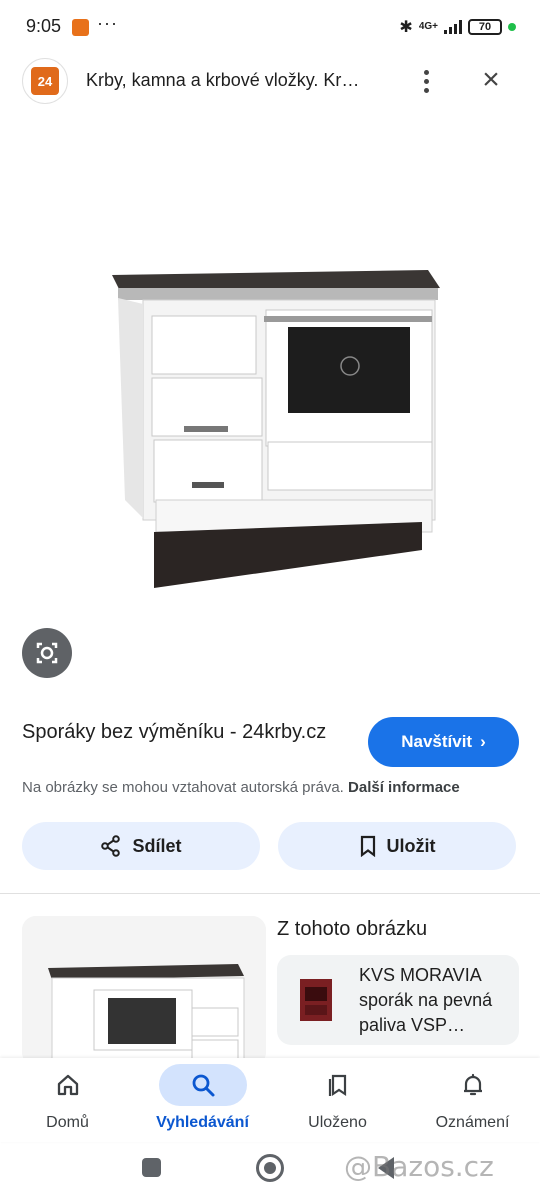  I want to click on bell-icon, so click(472, 1084).